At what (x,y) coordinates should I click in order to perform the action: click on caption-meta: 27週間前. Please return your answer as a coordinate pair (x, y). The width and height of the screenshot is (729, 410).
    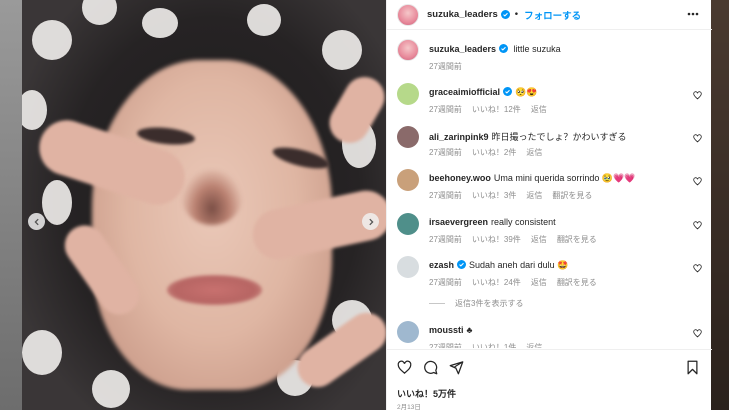
    Looking at the image, I should click on (450, 66).